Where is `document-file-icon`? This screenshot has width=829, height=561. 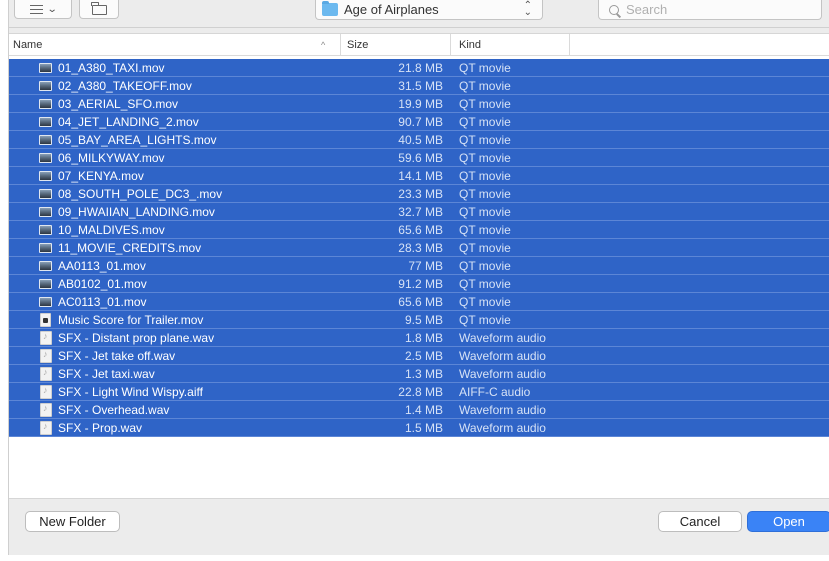
document-file-icon is located at coordinates (45, 320).